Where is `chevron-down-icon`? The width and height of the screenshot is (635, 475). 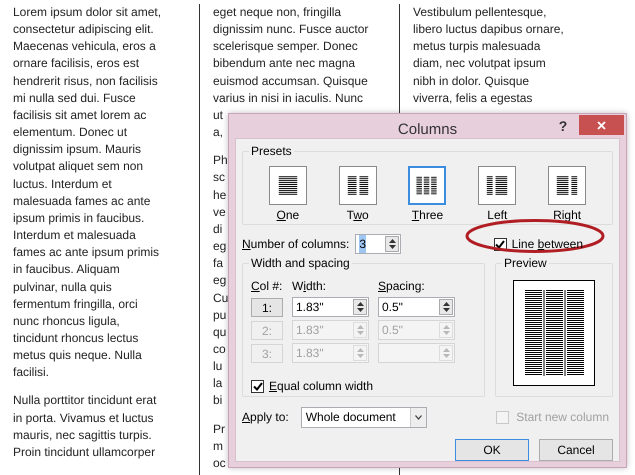
chevron-down-icon is located at coordinates (418, 417).